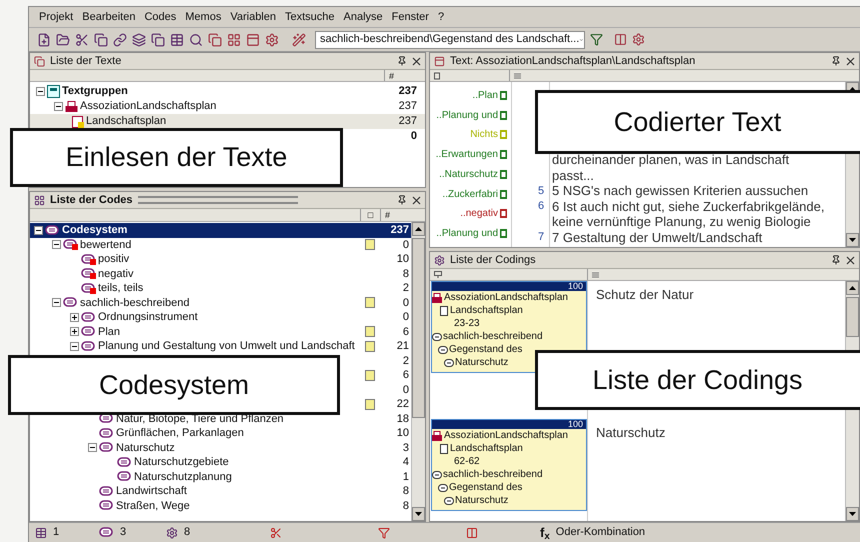 The height and width of the screenshot is (542, 860). Describe the element at coordinates (95, 92) in the screenshot. I see `text-name: Textgruppen` at that location.